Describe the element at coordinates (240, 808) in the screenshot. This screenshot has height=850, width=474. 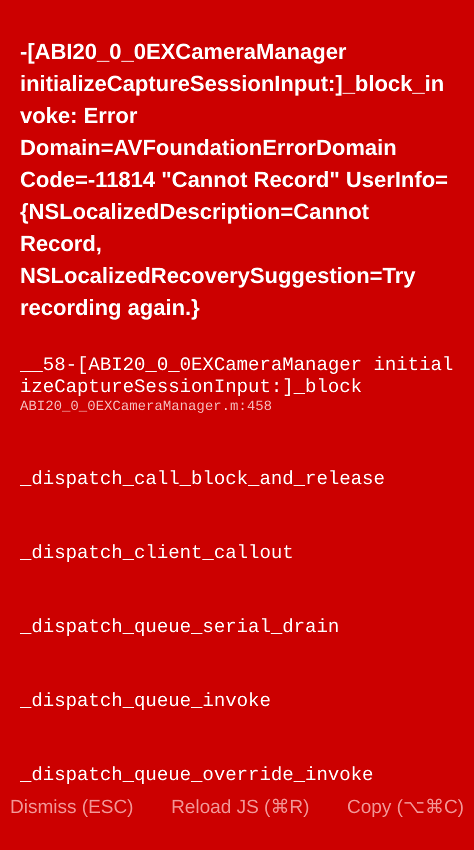
I see `footer-button: Reload JS (⌘R)` at that location.